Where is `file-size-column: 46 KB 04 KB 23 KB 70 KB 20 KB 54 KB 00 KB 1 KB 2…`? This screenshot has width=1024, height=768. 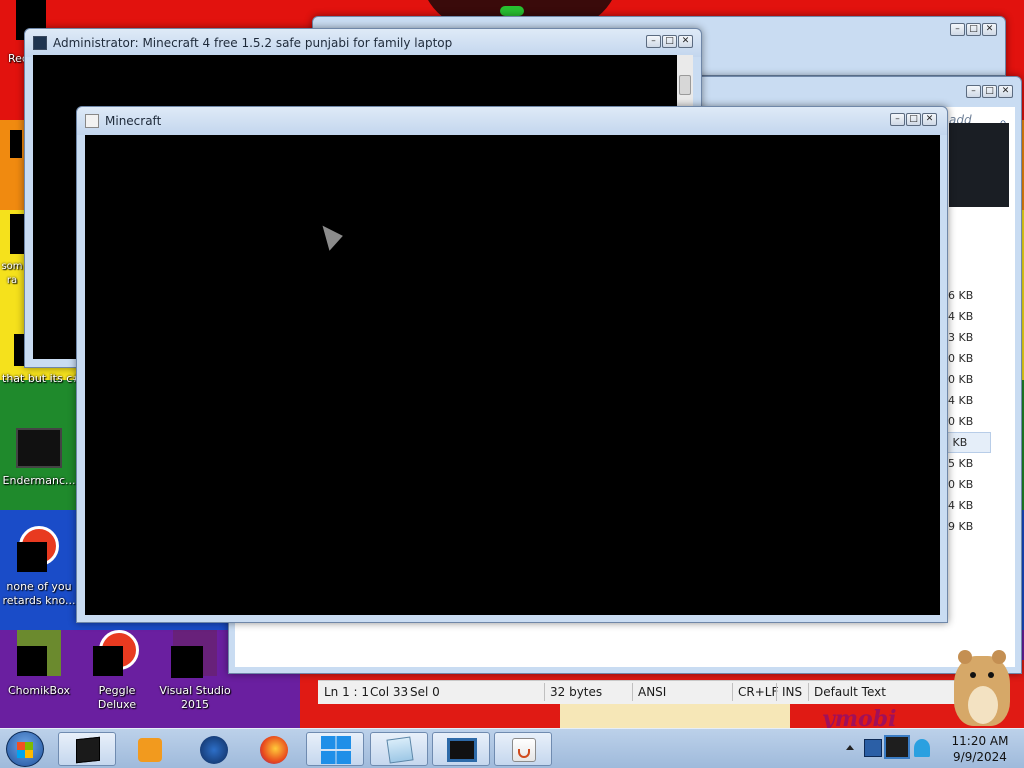 file-size-column: 46 KB 04 KB 23 KB 70 KB 20 KB 54 KB 00 KB 1 KB 2… is located at coordinates (966, 411).